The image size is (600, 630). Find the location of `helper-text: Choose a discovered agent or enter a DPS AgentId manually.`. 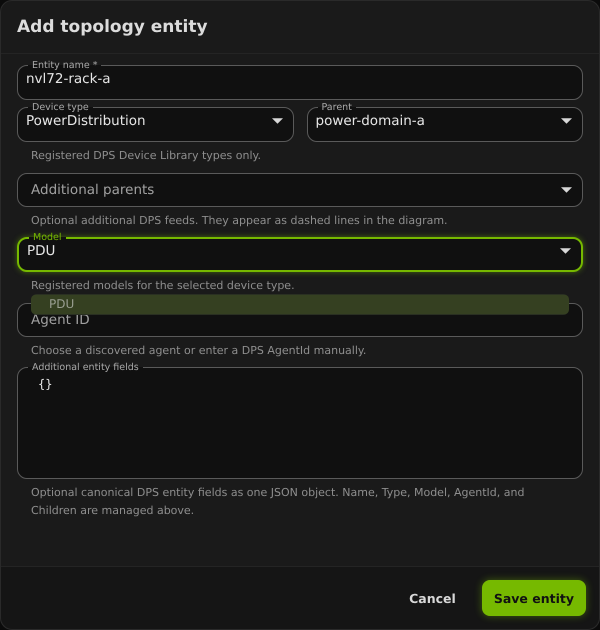

helper-text: Choose a discovered agent or enter a DPS AgentId manually. is located at coordinates (198, 351).